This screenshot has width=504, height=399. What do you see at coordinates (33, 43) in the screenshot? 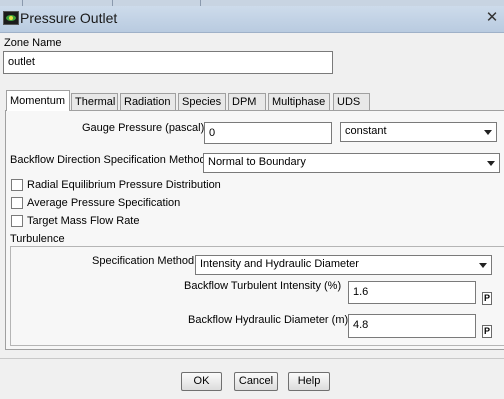
I see `zone-name-label: Zone Name` at bounding box center [33, 43].